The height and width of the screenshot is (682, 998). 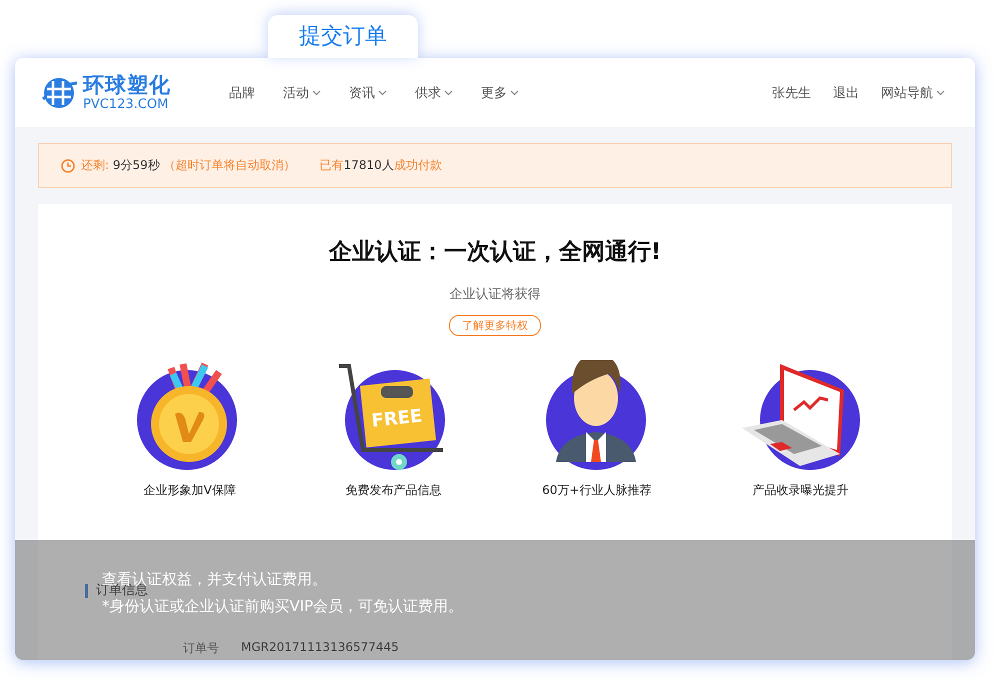 I want to click on nav-link: 更多, so click(x=500, y=93).